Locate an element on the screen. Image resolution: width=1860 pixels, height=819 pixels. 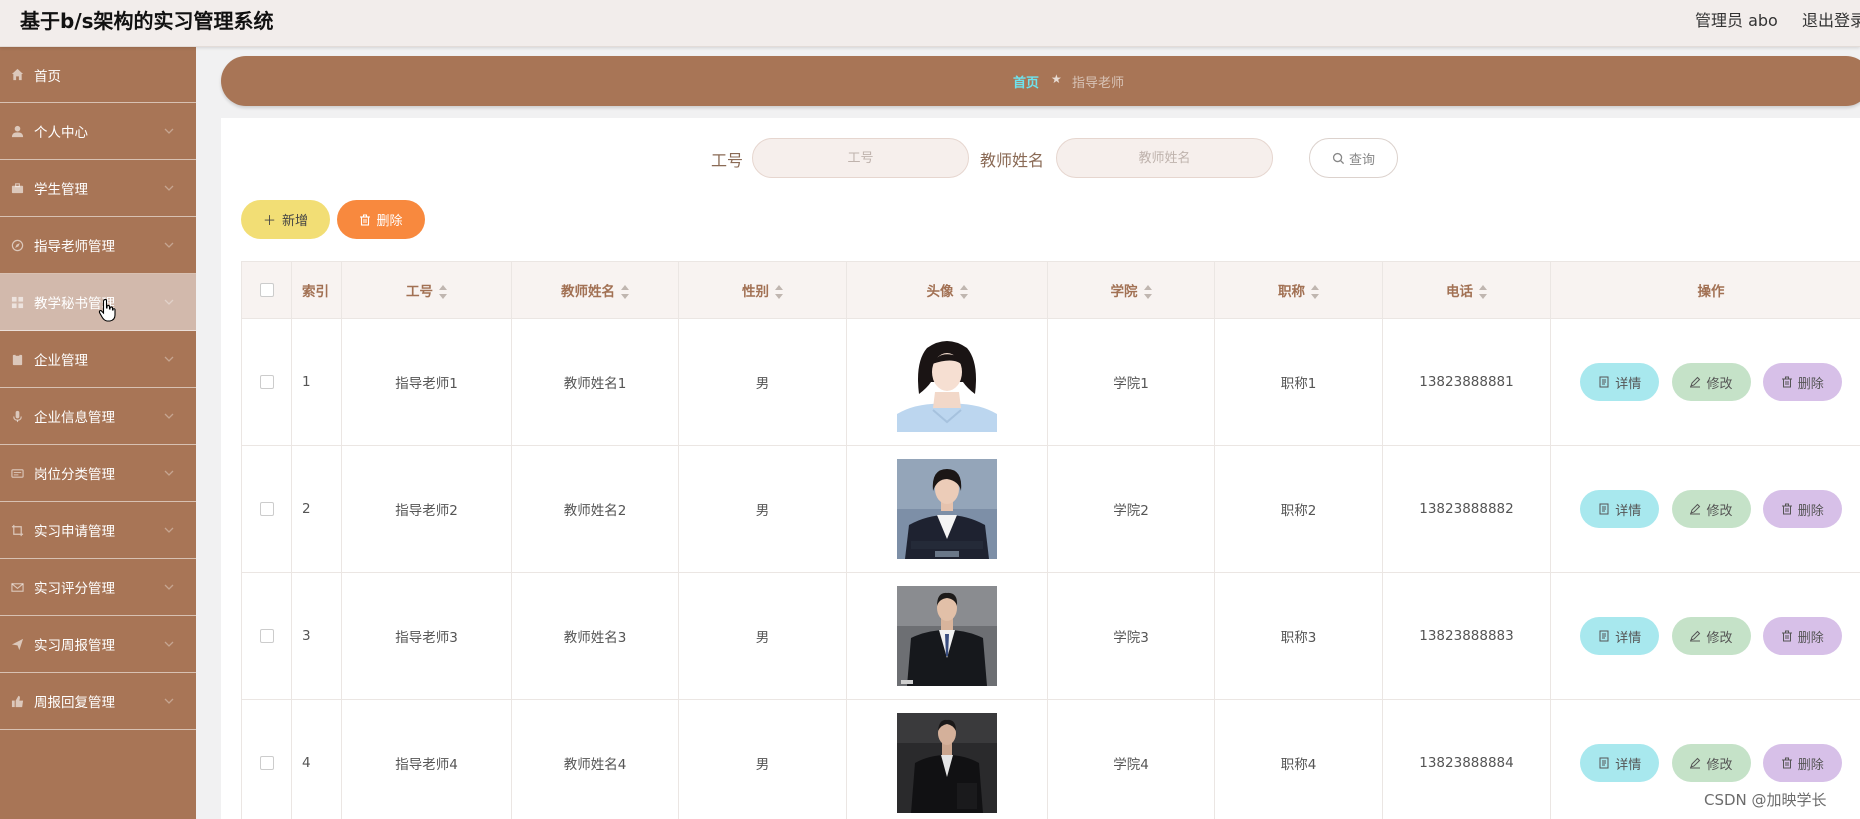
sidebar-item-report-replies: 周报回复管理 is located at coordinates (98, 701).